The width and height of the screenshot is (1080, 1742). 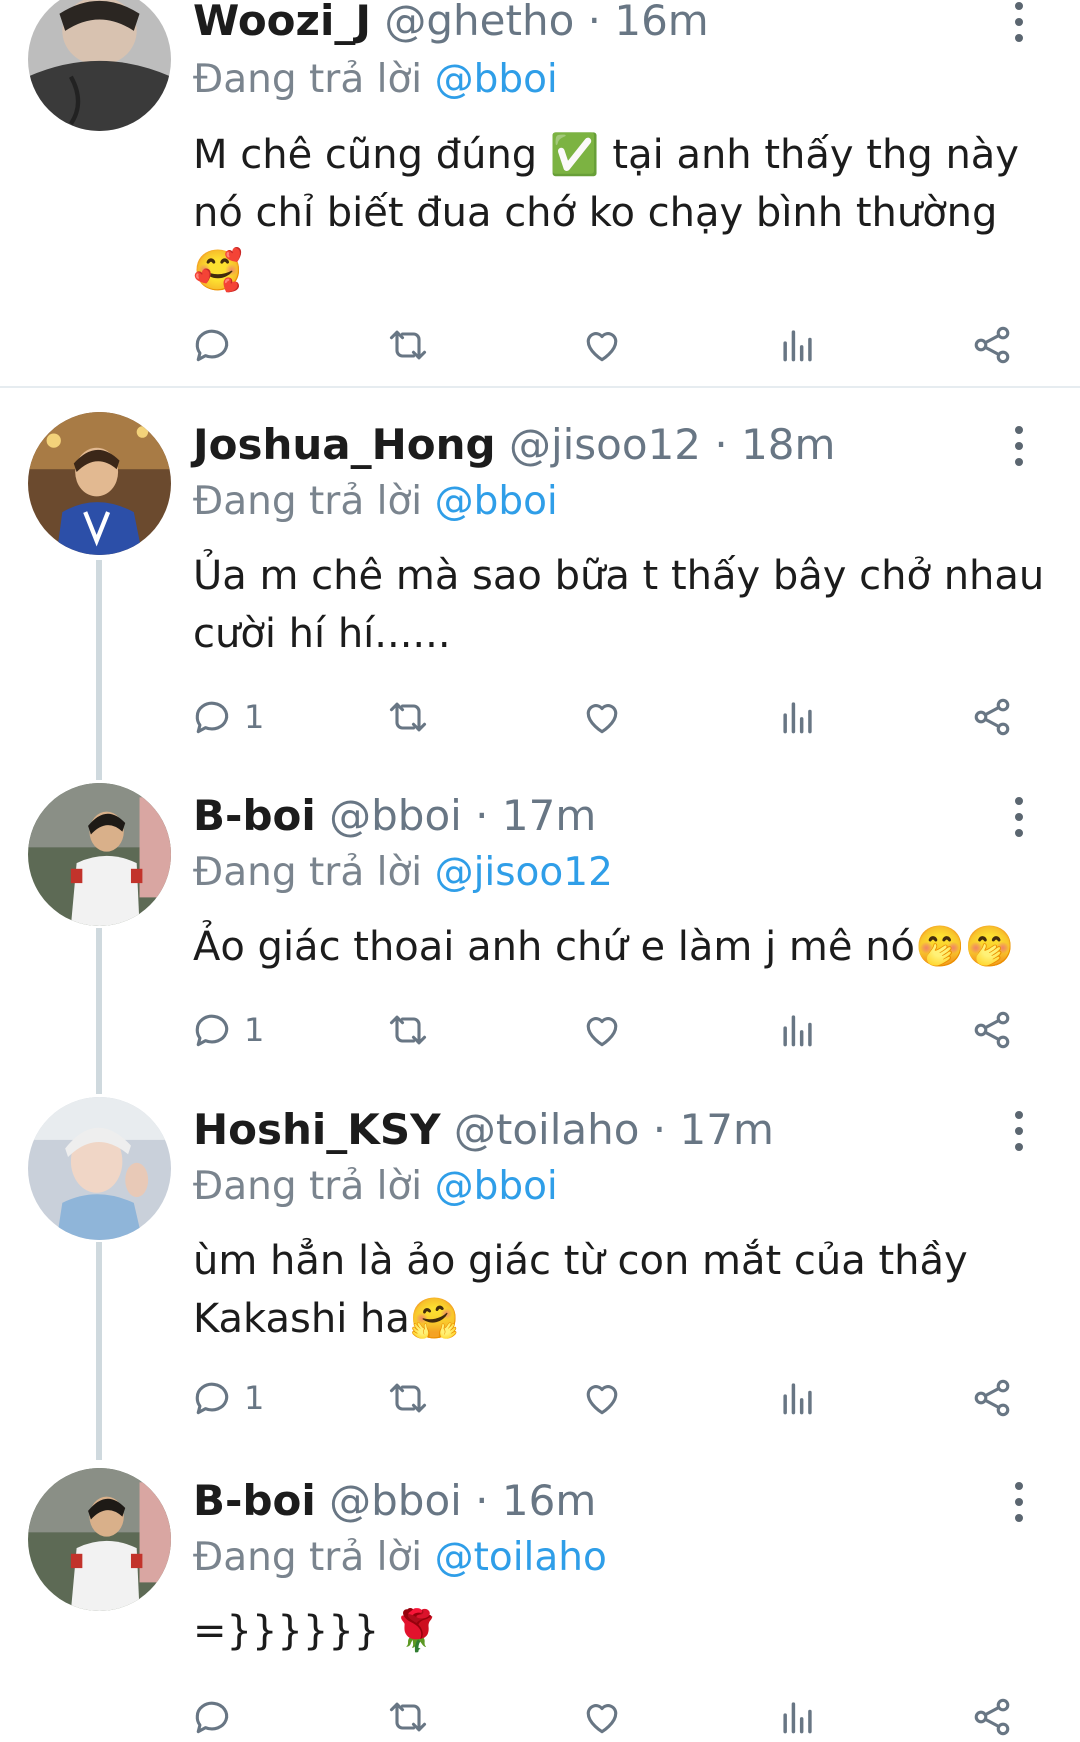 What do you see at coordinates (549, 1500) in the screenshot?
I see `timestamp: 16m` at bounding box center [549, 1500].